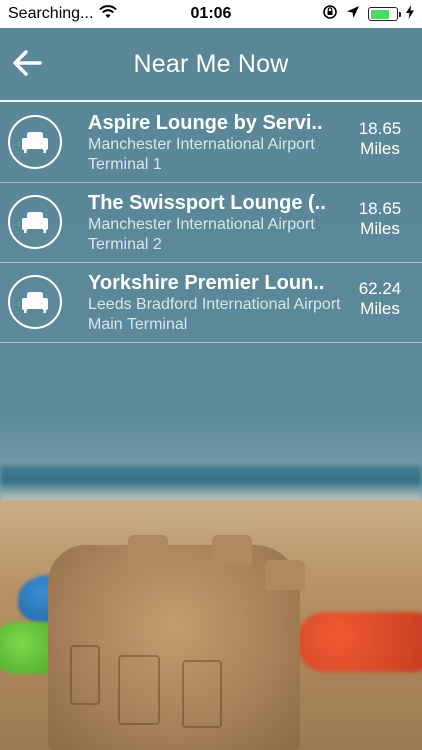 Image resolution: width=422 pixels, height=750 pixels. What do you see at coordinates (359, 642) in the screenshot?
I see `red-spade` at bounding box center [359, 642].